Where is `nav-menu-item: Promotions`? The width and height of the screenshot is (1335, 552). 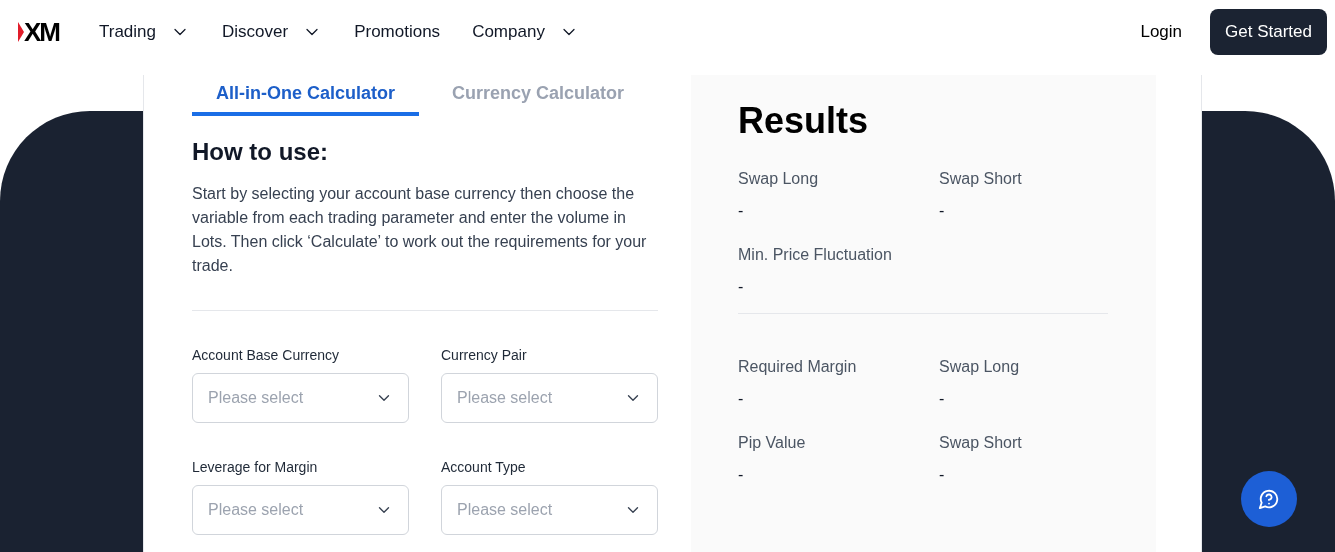 nav-menu-item: Promotions is located at coordinates (397, 32).